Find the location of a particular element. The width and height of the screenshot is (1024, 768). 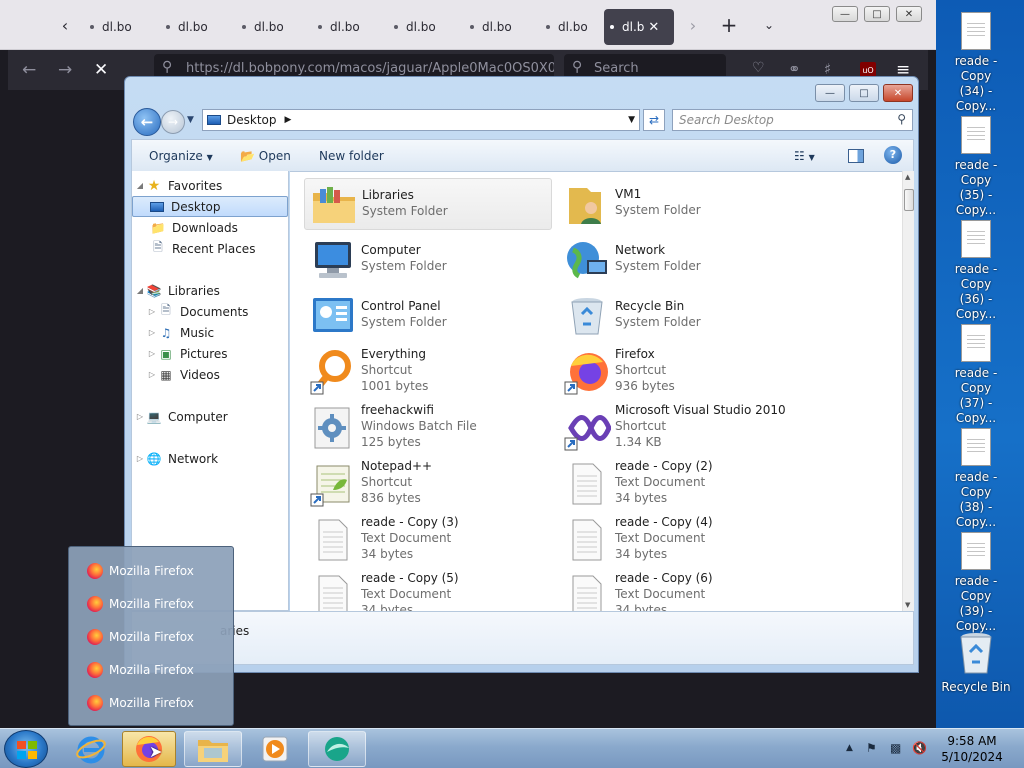

new-folder-button: New folder is located at coordinates (351, 156).